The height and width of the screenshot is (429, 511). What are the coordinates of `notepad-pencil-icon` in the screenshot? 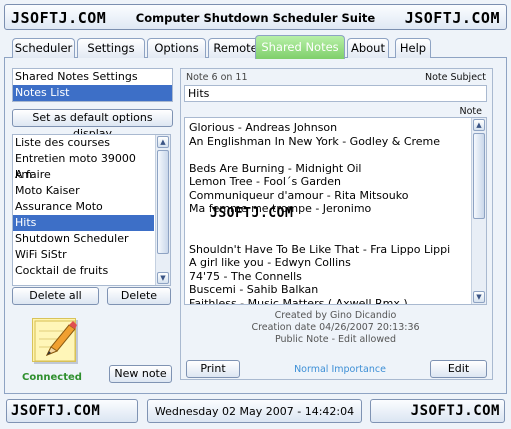 It's located at (54, 340).